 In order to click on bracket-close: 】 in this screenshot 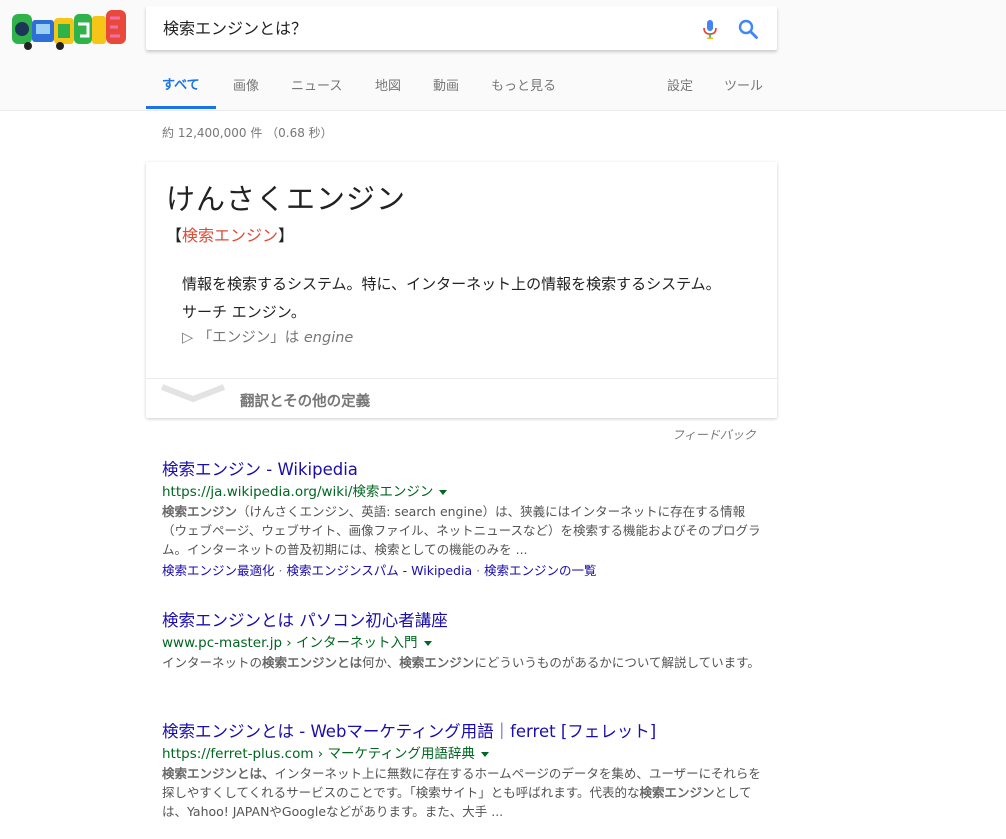, I will do `click(286, 235)`.